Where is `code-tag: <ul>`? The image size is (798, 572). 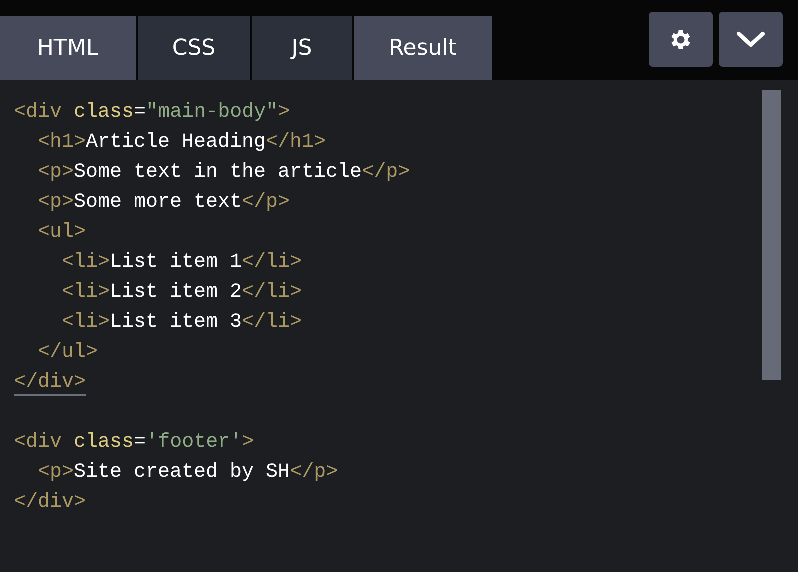
code-tag: <ul> is located at coordinates (62, 232).